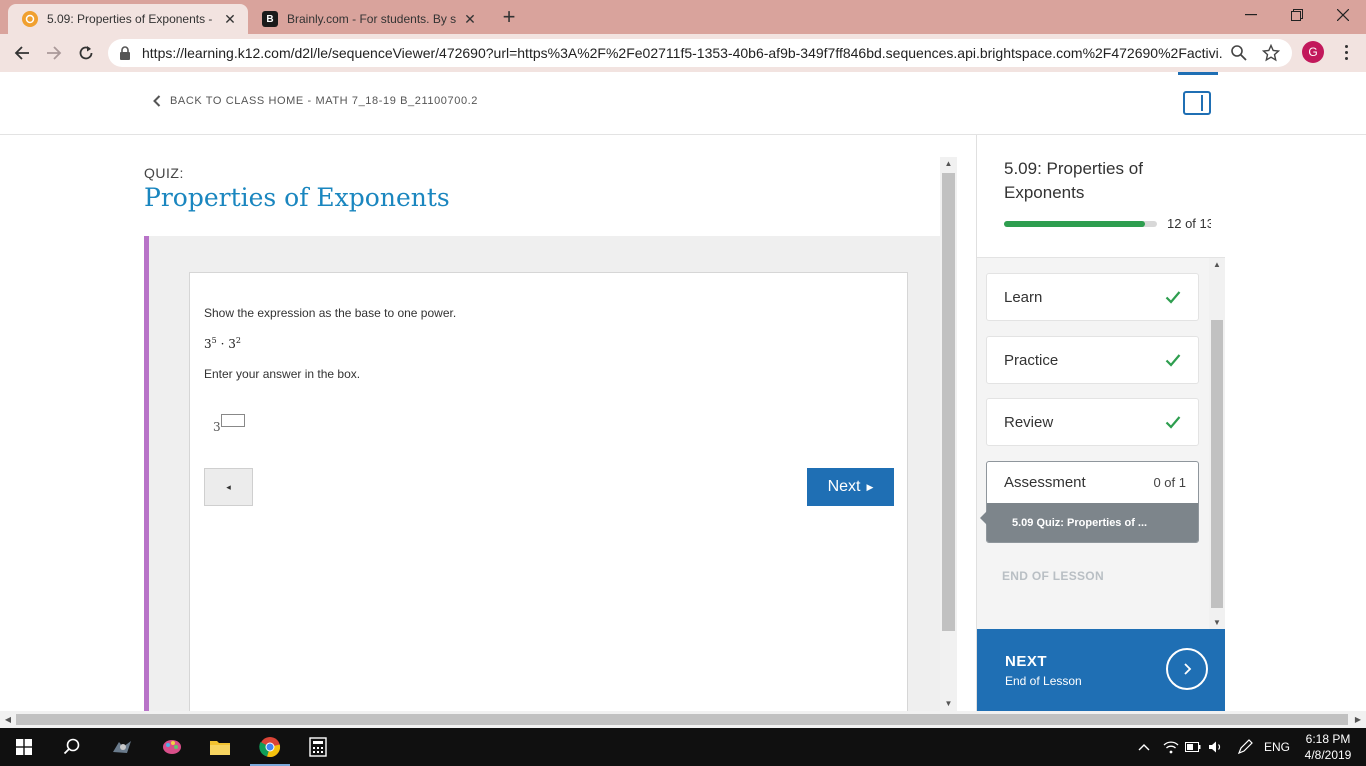 The width and height of the screenshot is (1366, 766). Describe the element at coordinates (1073, 180) in the screenshot. I see `lesson-title: 5.09: Properties of Exponents` at that location.